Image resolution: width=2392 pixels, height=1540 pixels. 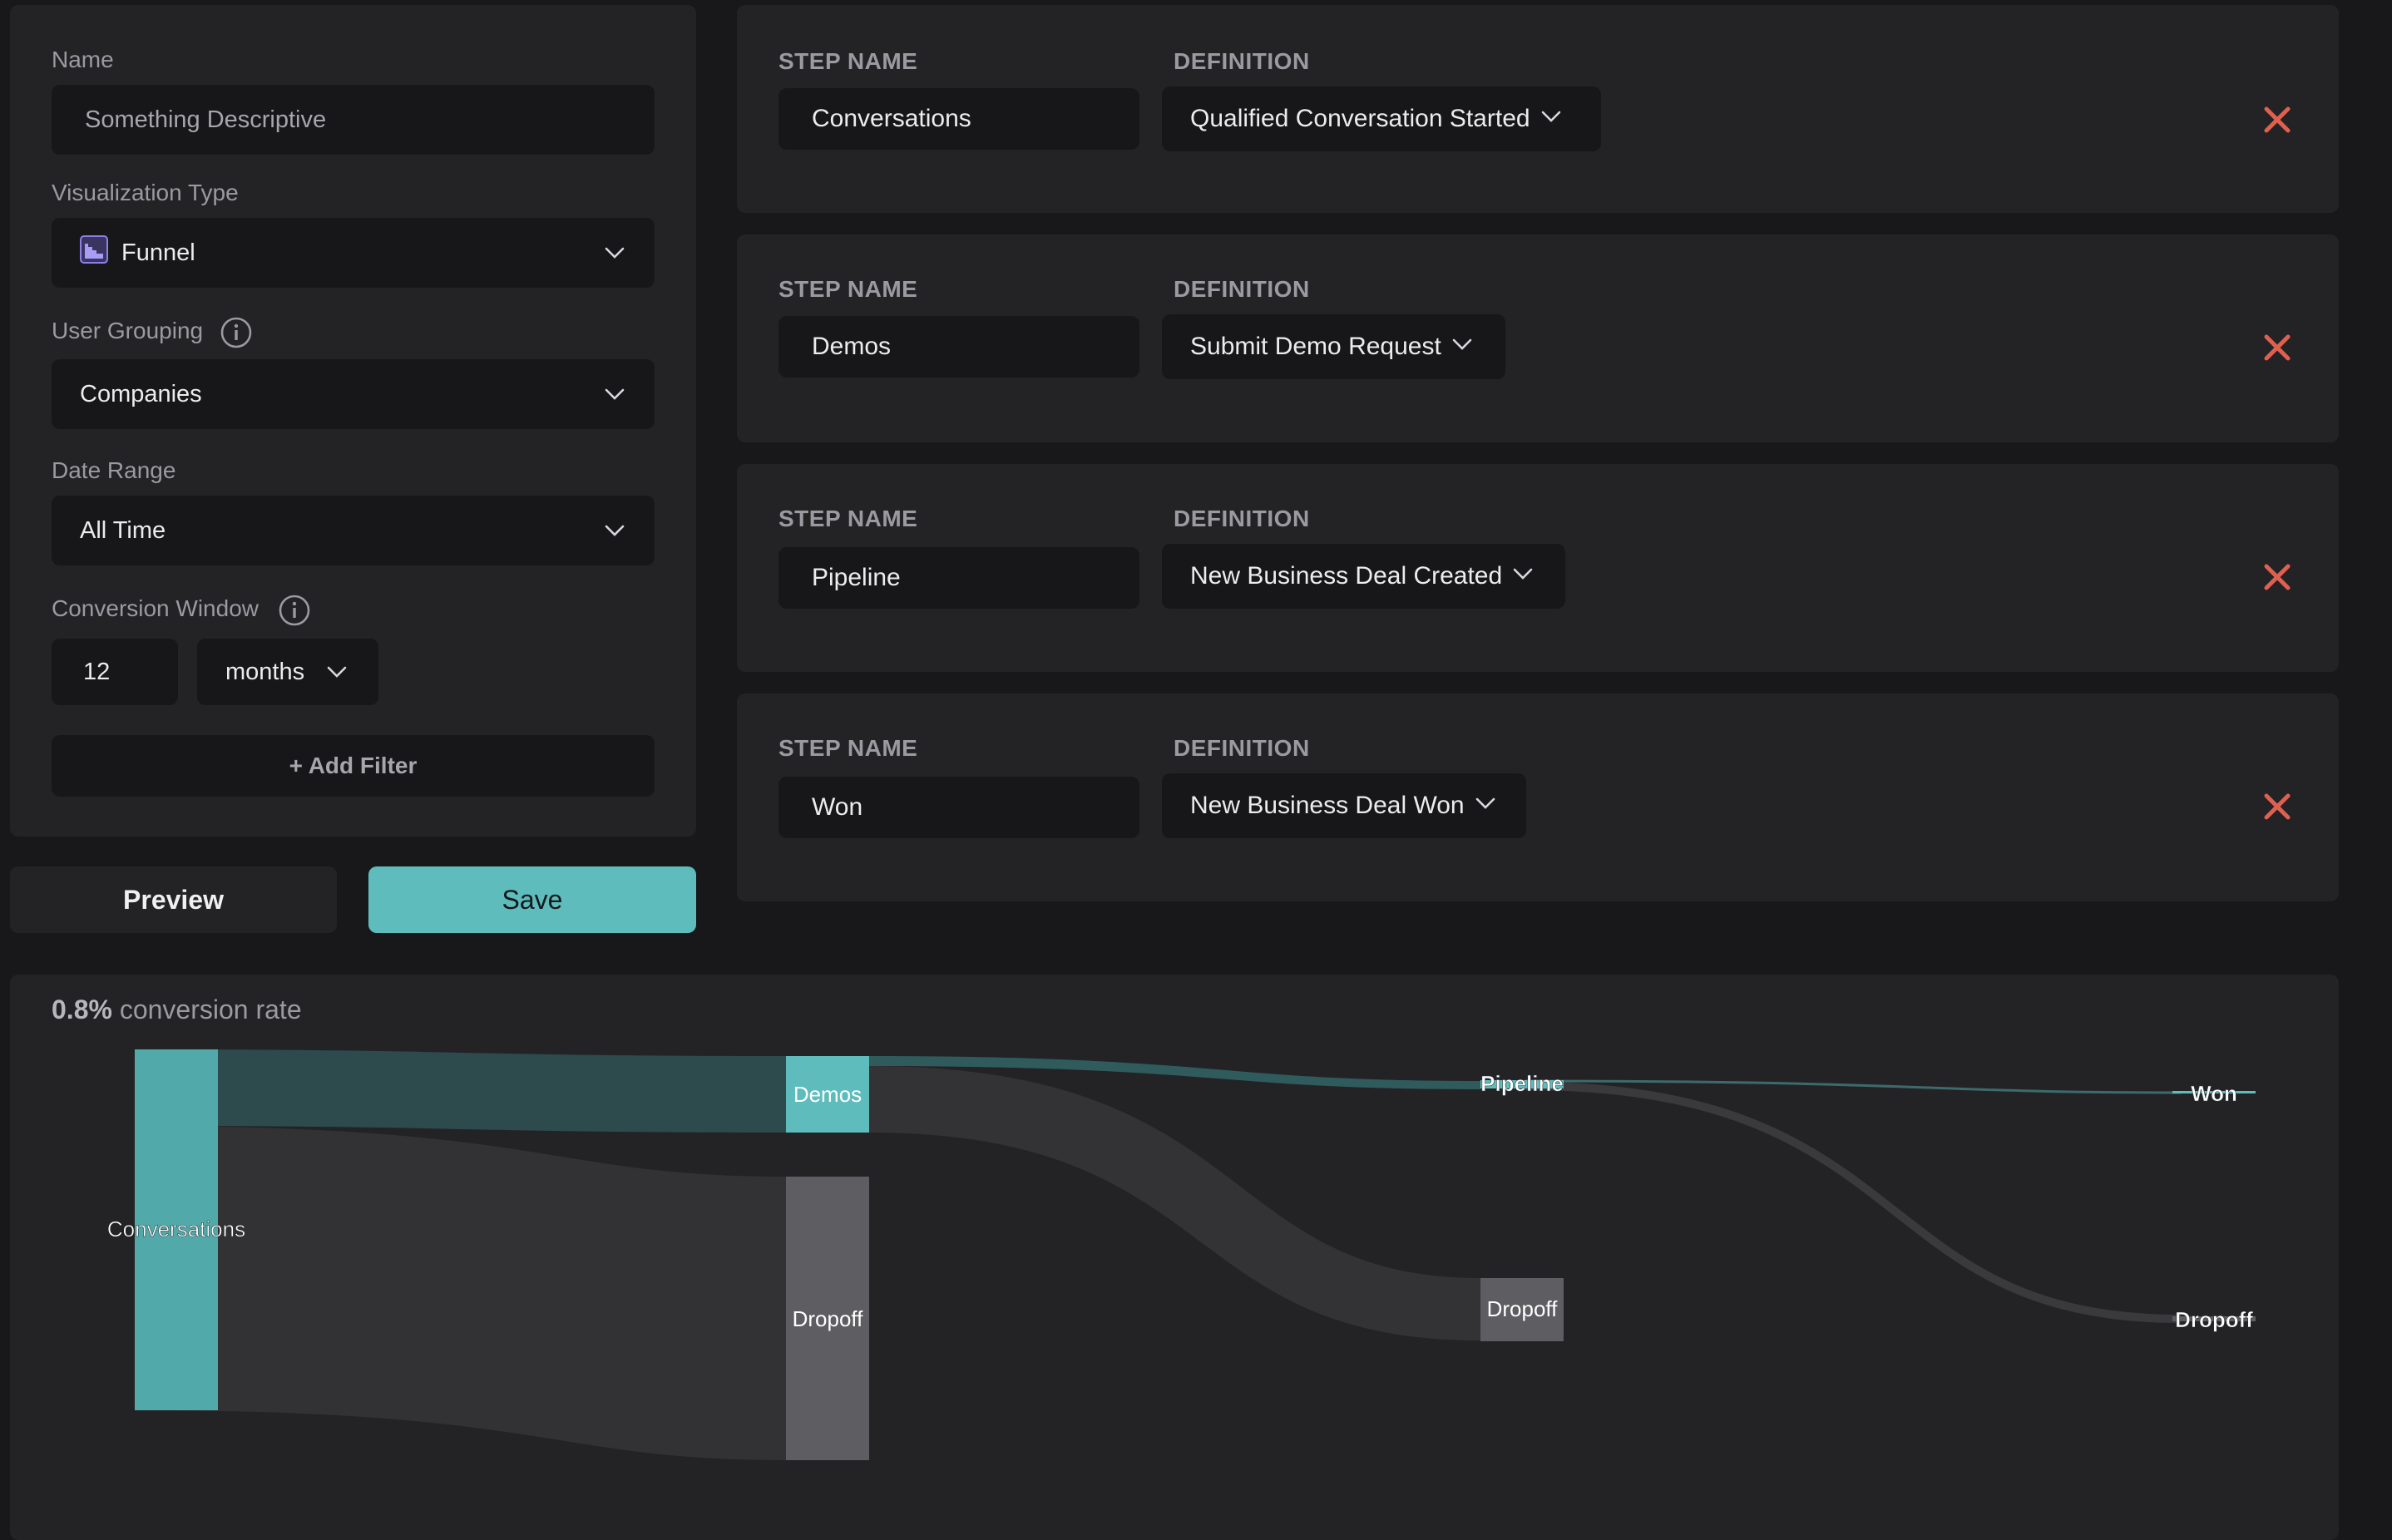 I want to click on save-button: Save, so click(x=532, y=899).